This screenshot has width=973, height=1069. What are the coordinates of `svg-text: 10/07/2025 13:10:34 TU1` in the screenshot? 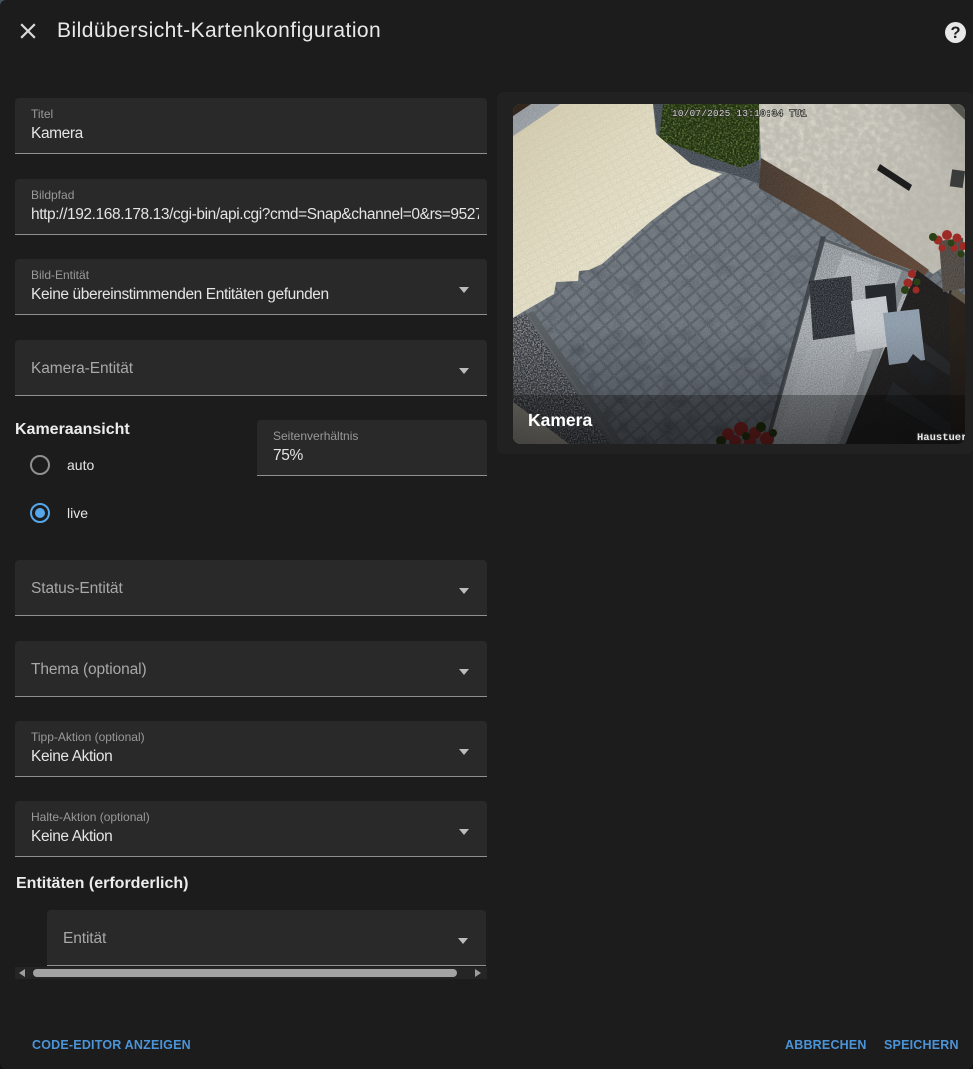 It's located at (739, 113).